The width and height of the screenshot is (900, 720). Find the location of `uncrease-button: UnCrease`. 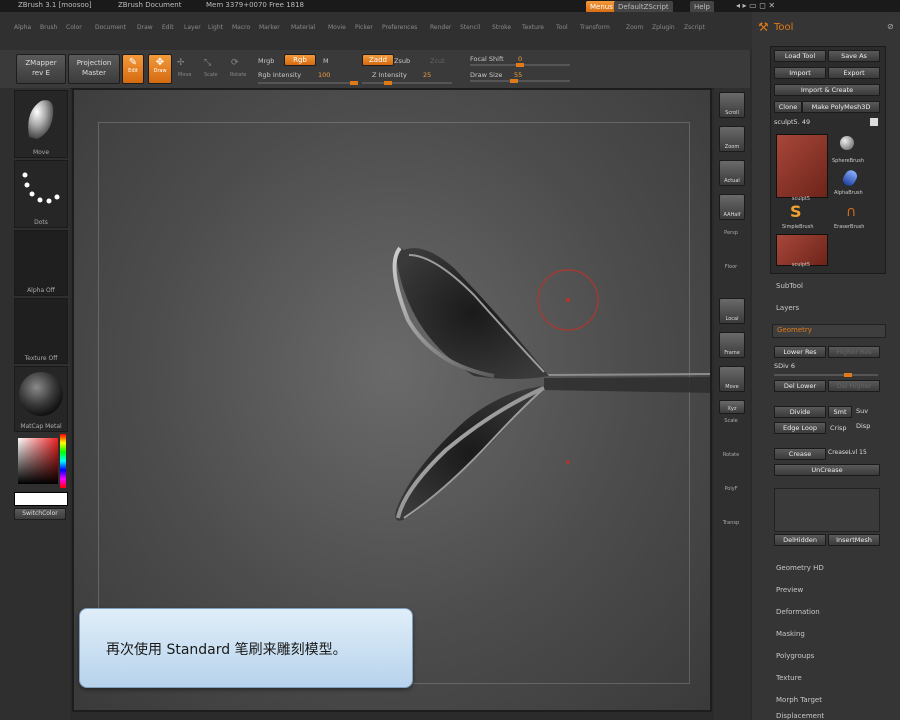

uncrease-button: UnCrease is located at coordinates (827, 470).